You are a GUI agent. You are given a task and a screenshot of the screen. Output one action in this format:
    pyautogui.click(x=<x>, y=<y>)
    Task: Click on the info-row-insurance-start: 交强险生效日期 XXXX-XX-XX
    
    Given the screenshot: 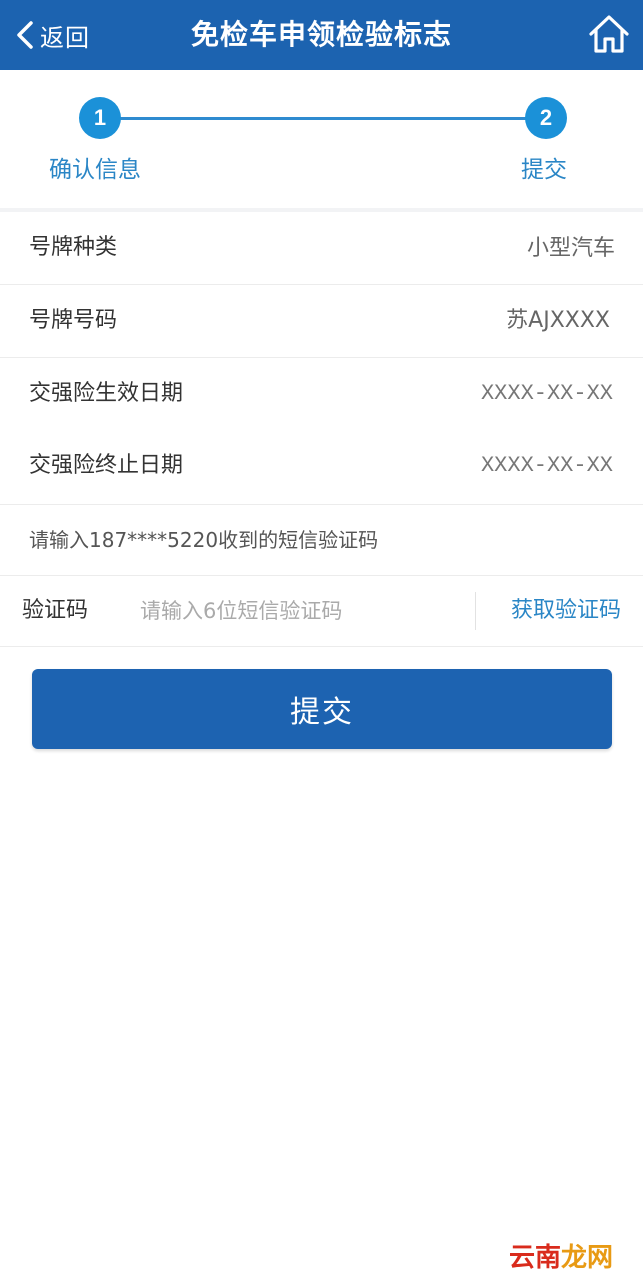 What is the action you would take?
    pyautogui.click(x=321, y=394)
    